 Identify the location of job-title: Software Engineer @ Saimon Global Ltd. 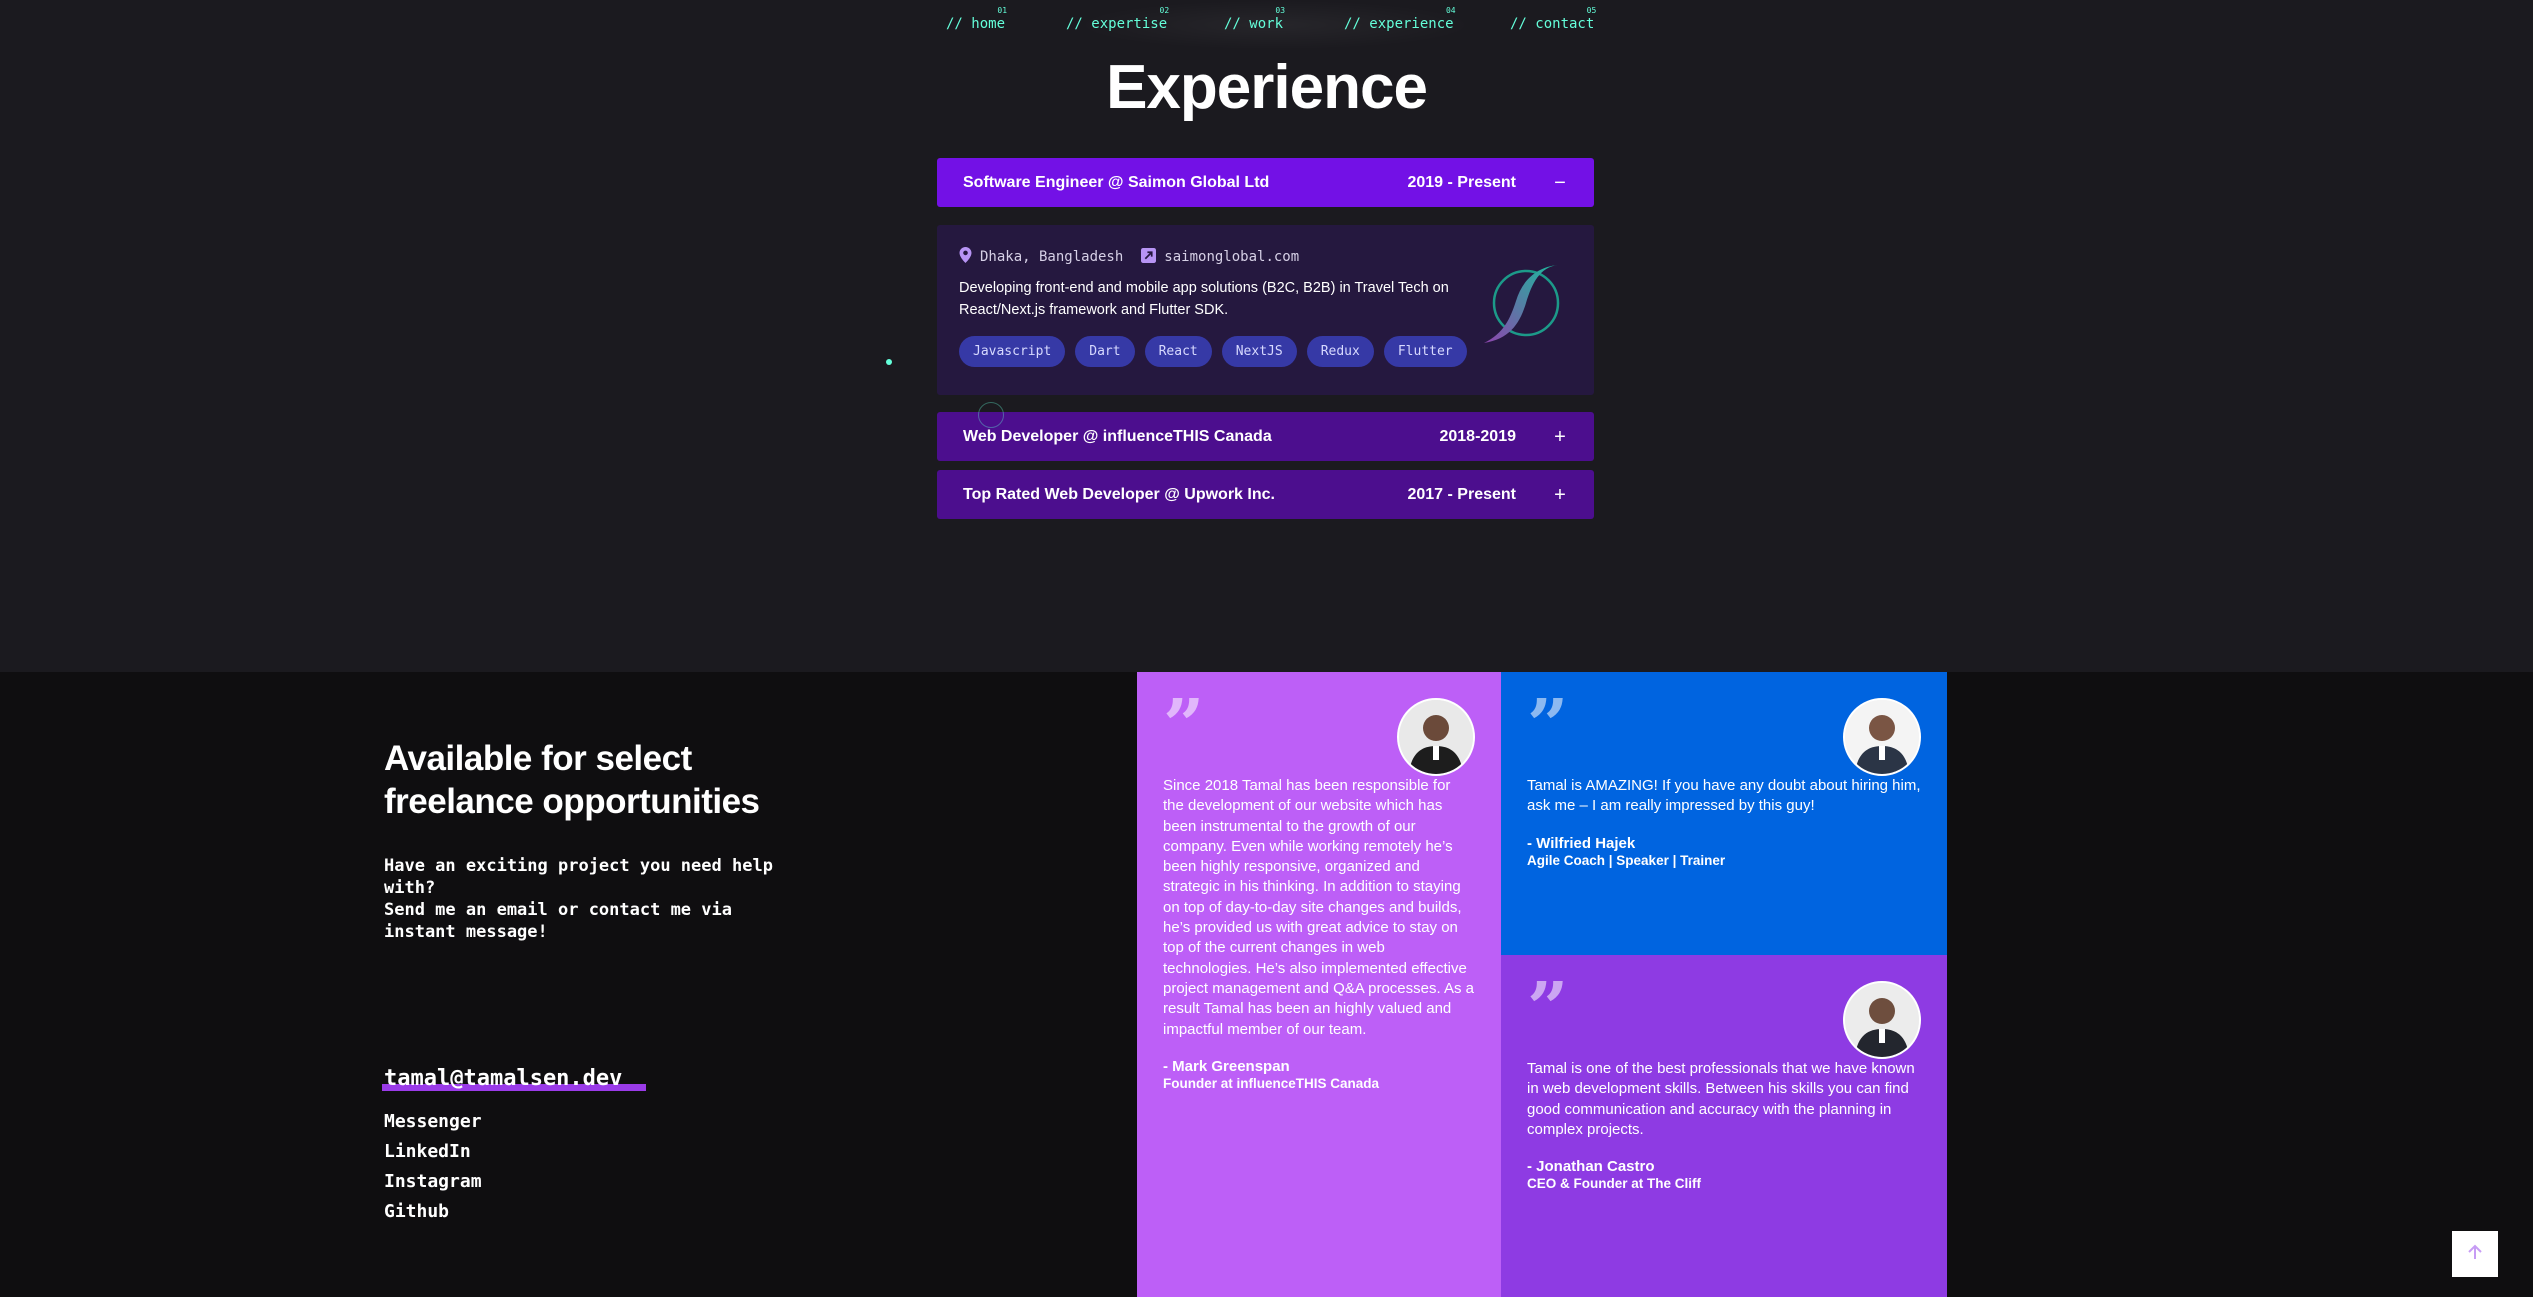
(1116, 182).